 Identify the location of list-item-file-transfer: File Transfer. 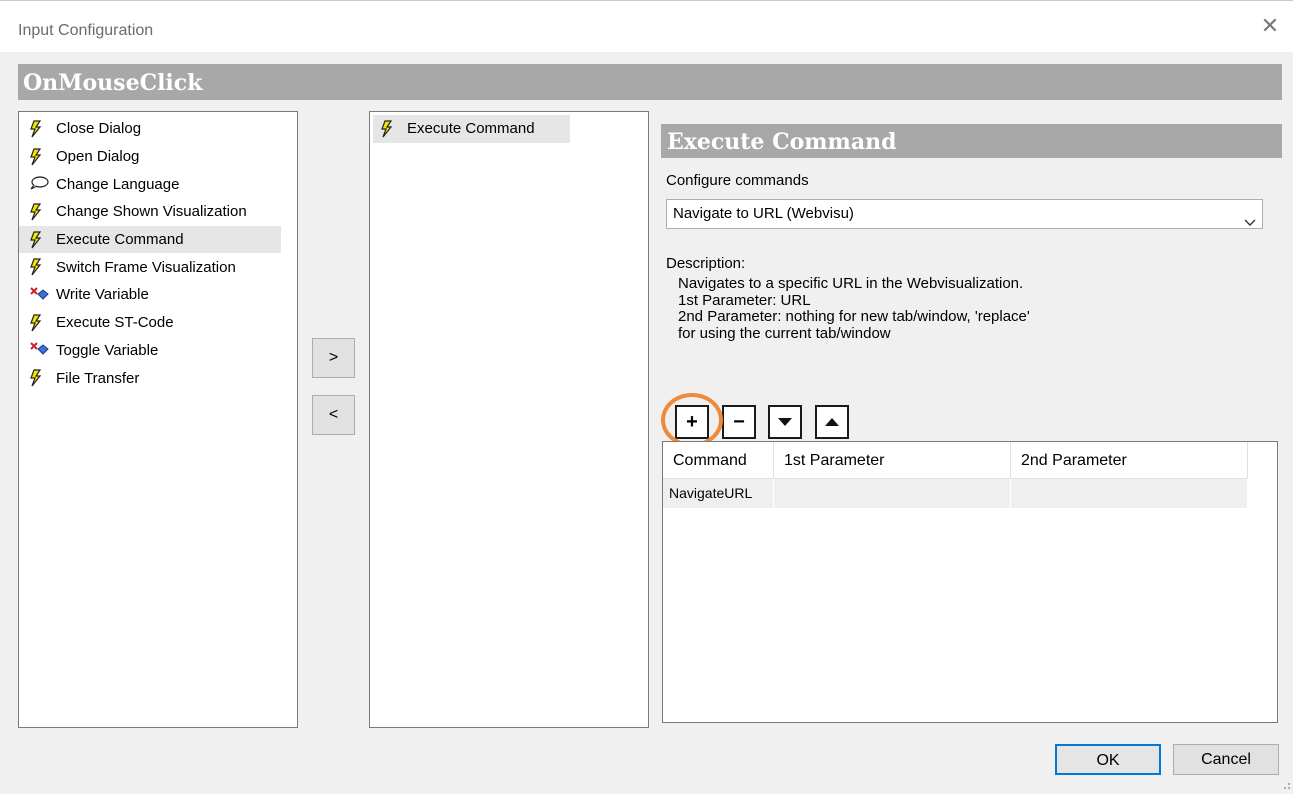
(158, 378).